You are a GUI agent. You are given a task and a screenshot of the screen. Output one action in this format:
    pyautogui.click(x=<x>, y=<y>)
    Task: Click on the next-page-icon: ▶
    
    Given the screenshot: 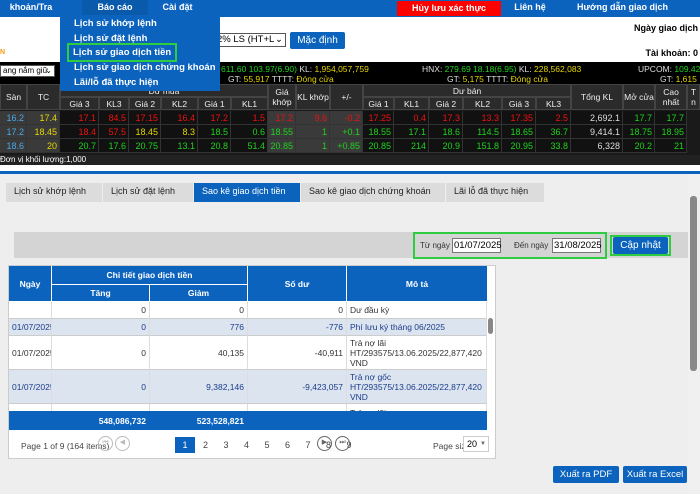 What is the action you would take?
    pyautogui.click(x=324, y=443)
    